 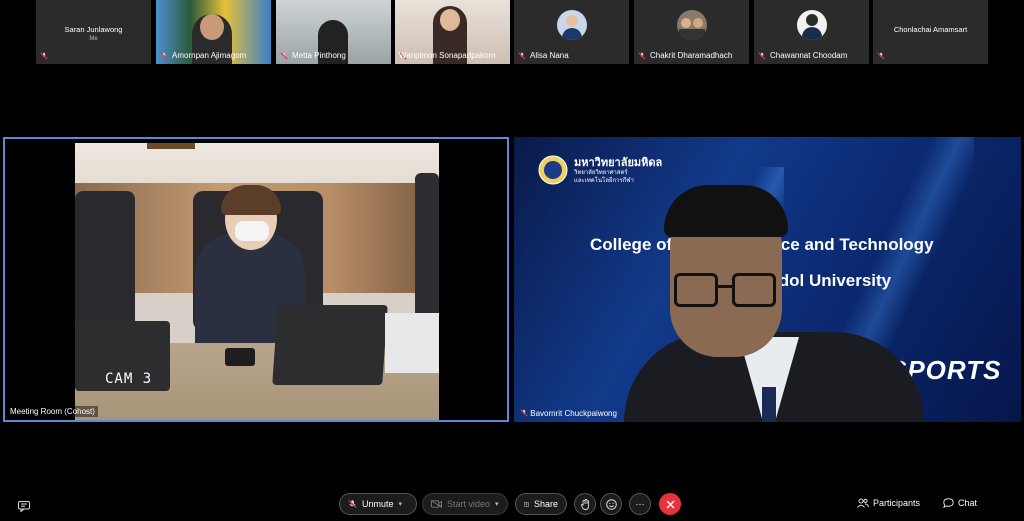 What do you see at coordinates (863, 503) in the screenshot?
I see `people-icon` at bounding box center [863, 503].